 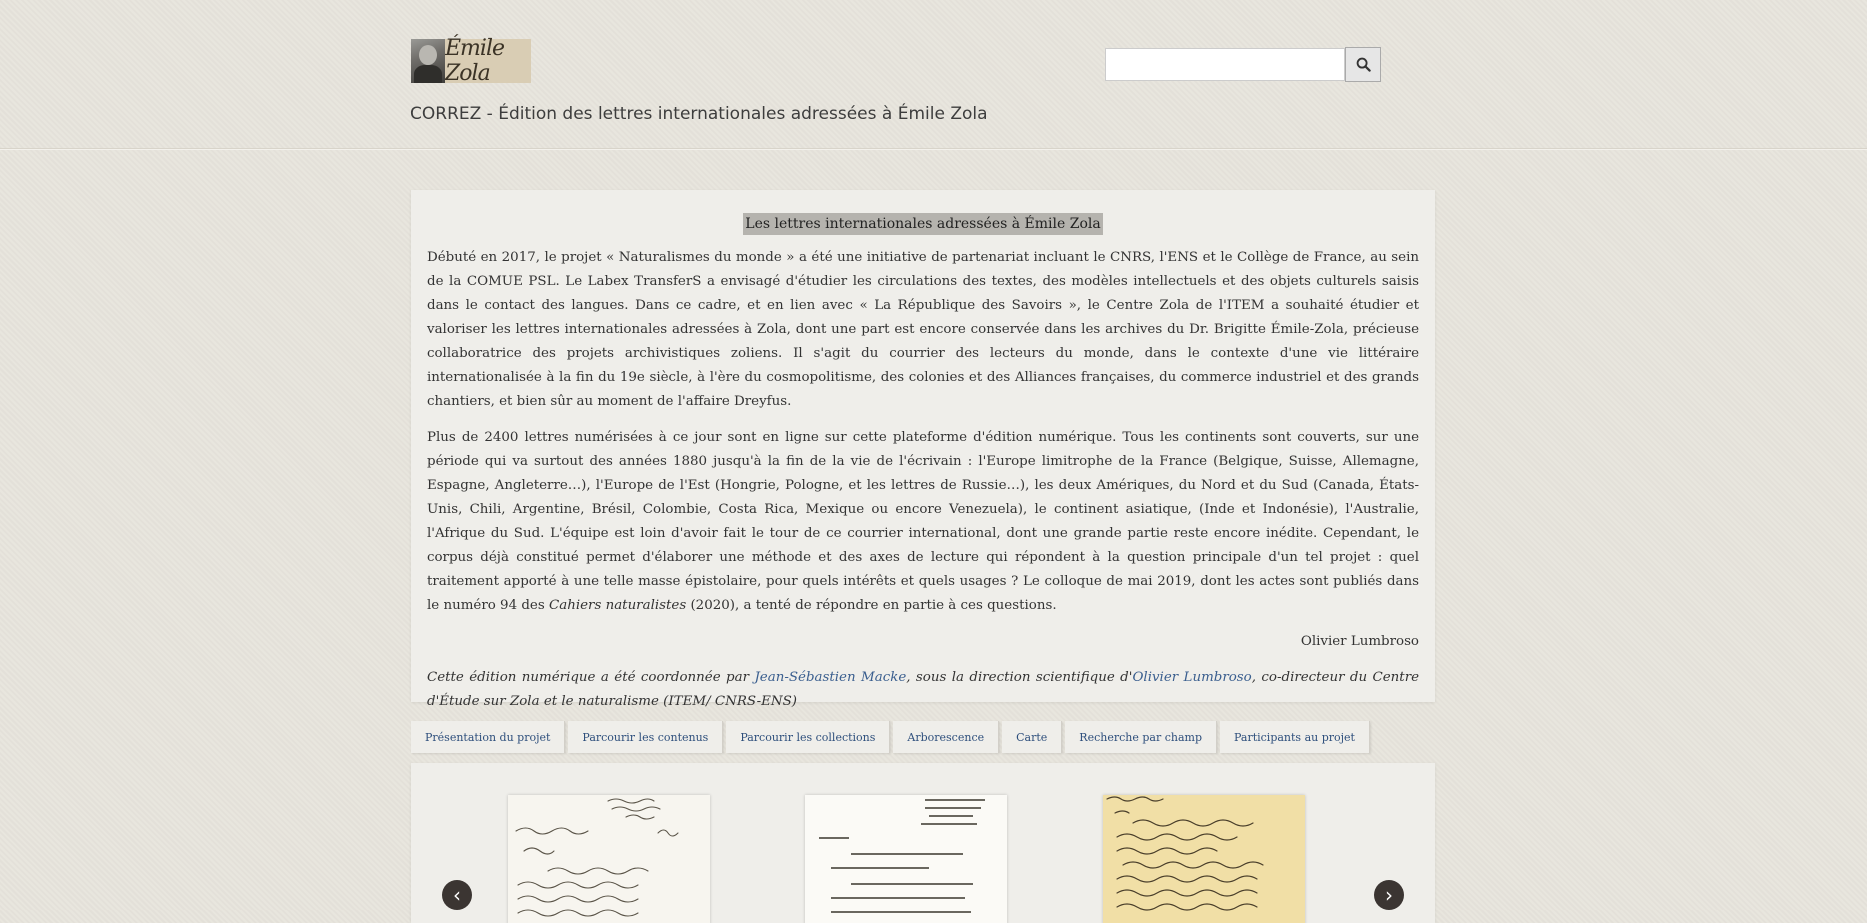 I want to click on tab-presentation: Présentation du projet, so click(x=488, y=737).